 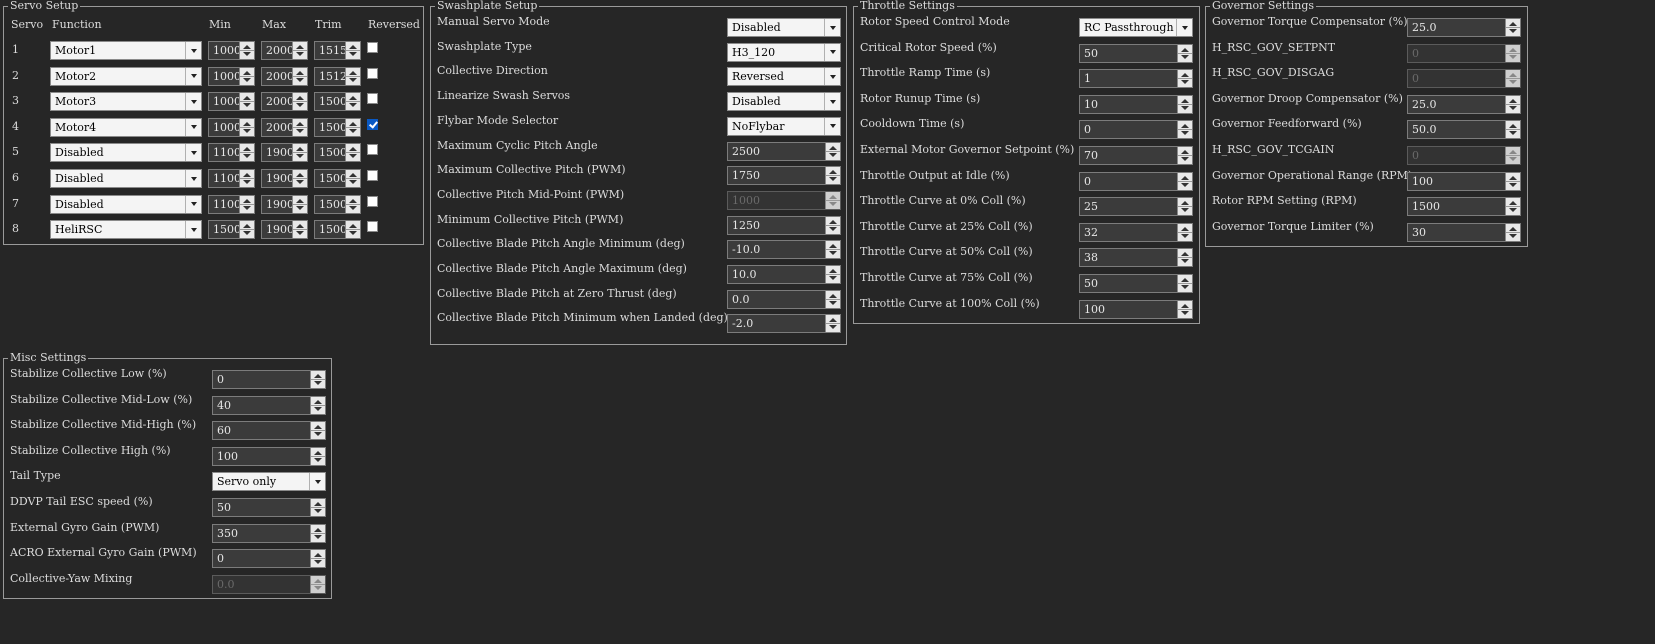 What do you see at coordinates (784, 250) in the screenshot?
I see `swashplate-field-input: -10.0` at bounding box center [784, 250].